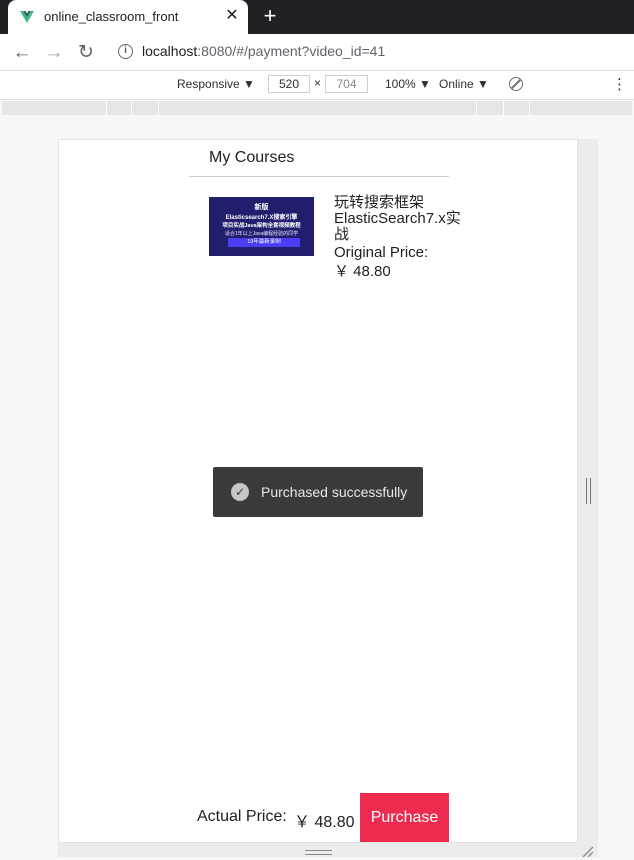 The width and height of the screenshot is (634, 860). I want to click on zoom-select: 100% ▼, so click(408, 84).